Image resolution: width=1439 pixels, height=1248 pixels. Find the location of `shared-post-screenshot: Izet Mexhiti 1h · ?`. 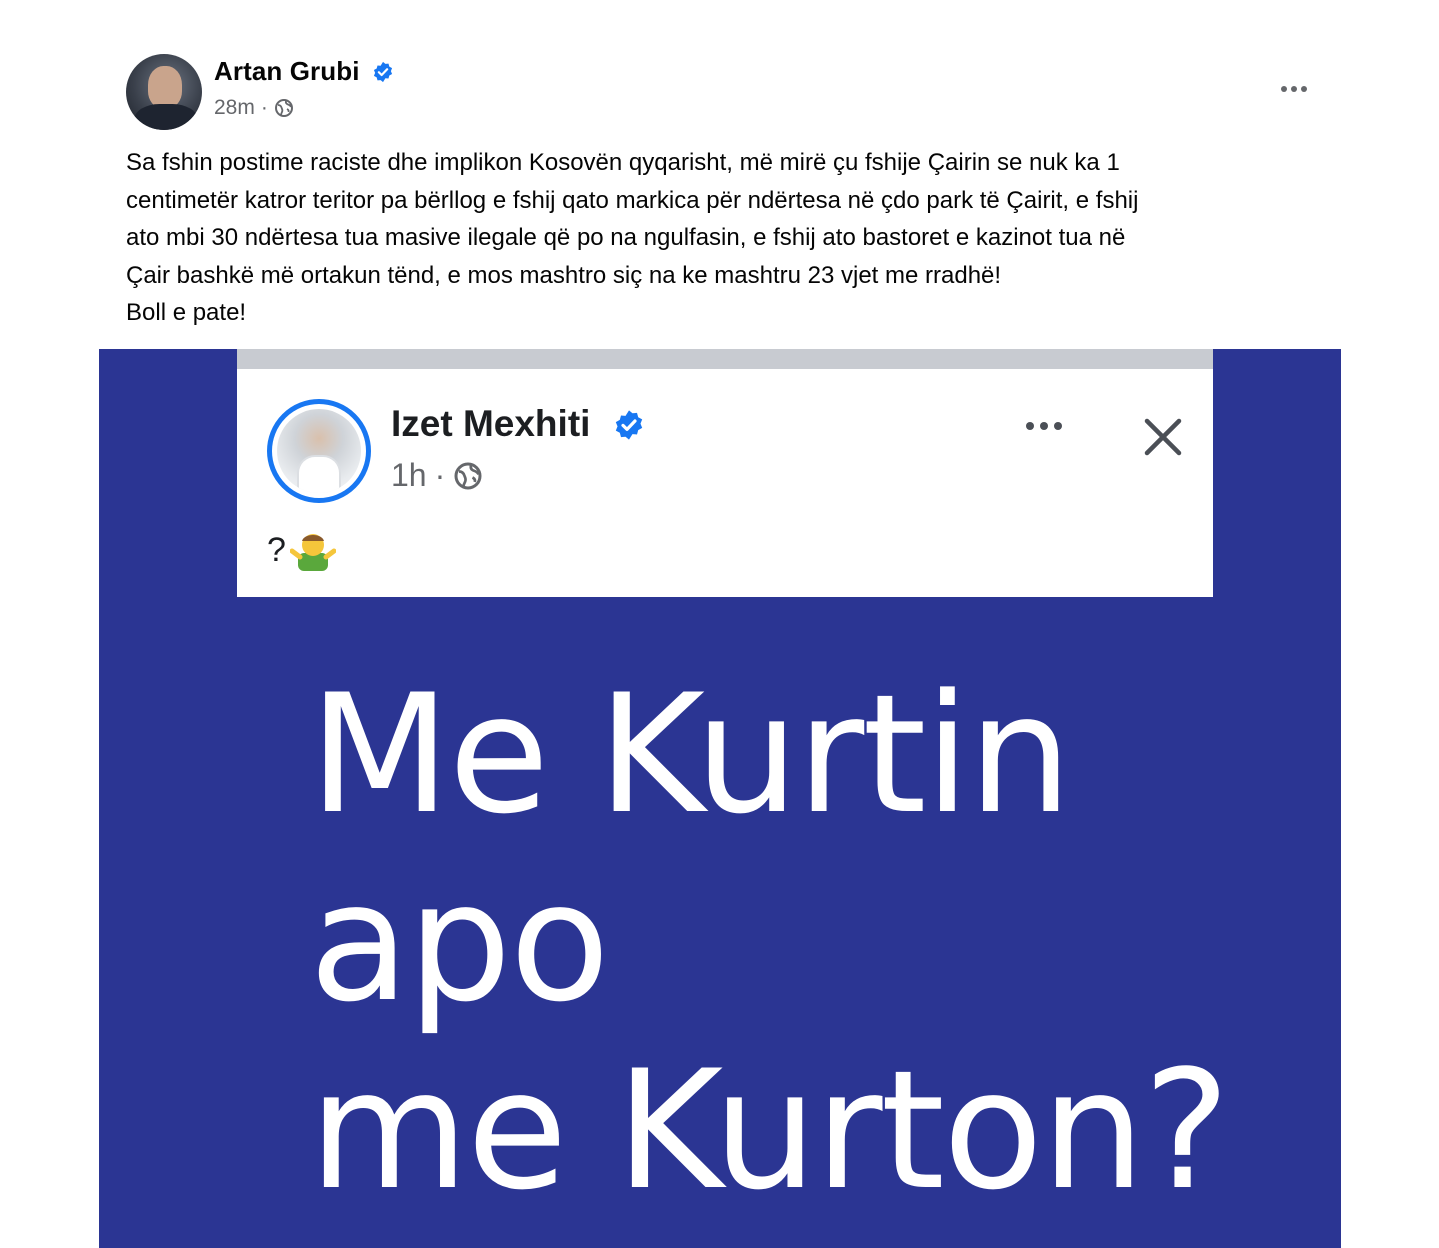

shared-post-screenshot: Izet Mexhiti 1h · ? is located at coordinates (725, 473).